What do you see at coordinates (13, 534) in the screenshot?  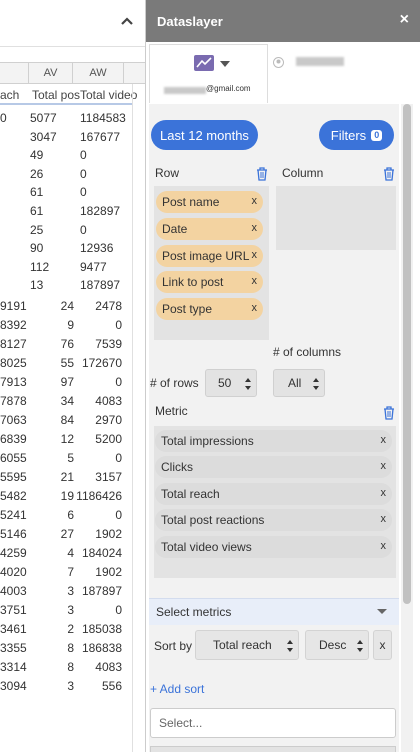 I see `table-cell: 5146` at bounding box center [13, 534].